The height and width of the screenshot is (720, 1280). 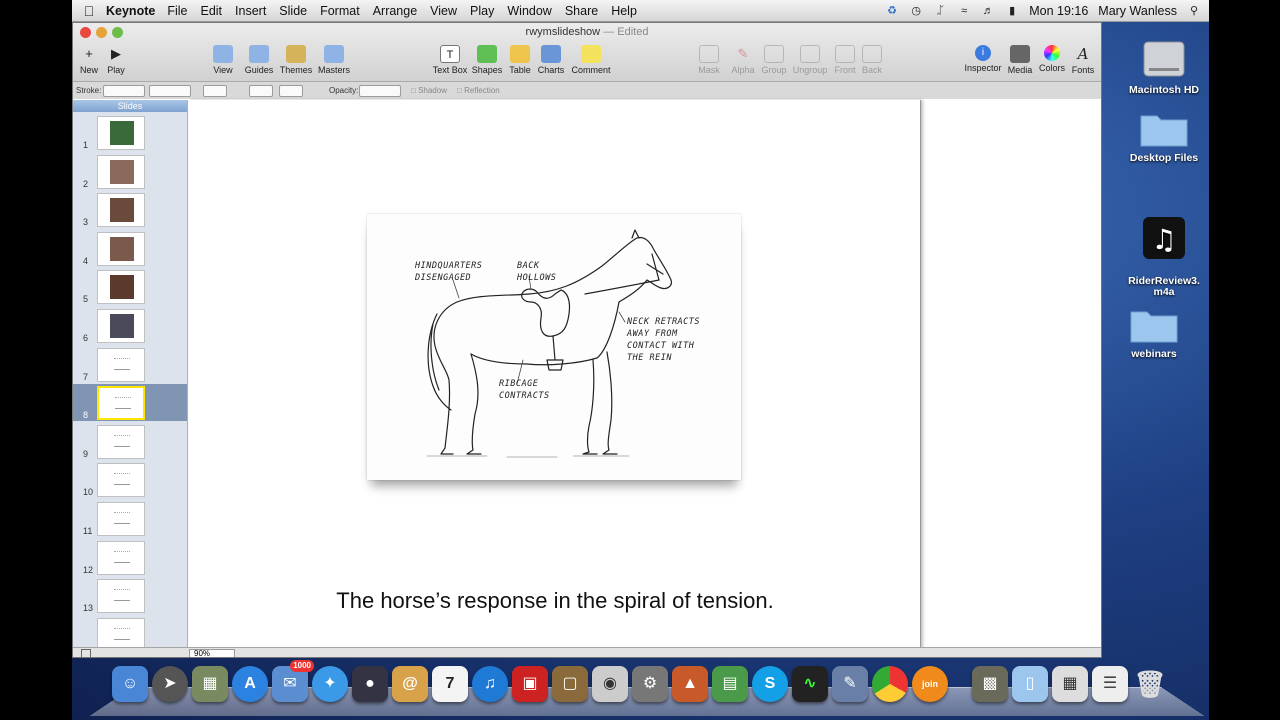 What do you see at coordinates (250, 684) in the screenshot?
I see `app-store-icon: A` at bounding box center [250, 684].